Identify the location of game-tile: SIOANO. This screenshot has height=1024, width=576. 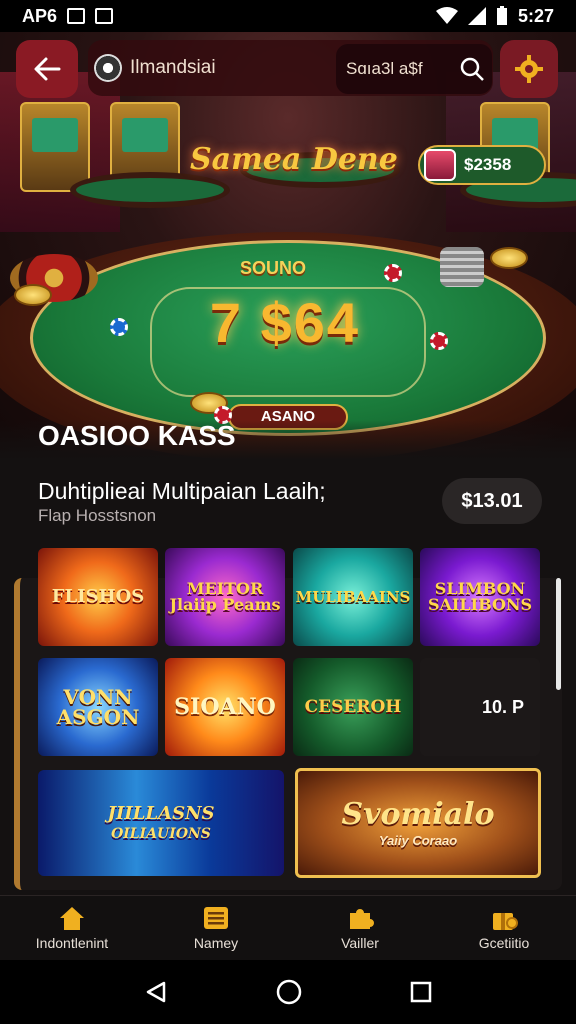
(225, 707).